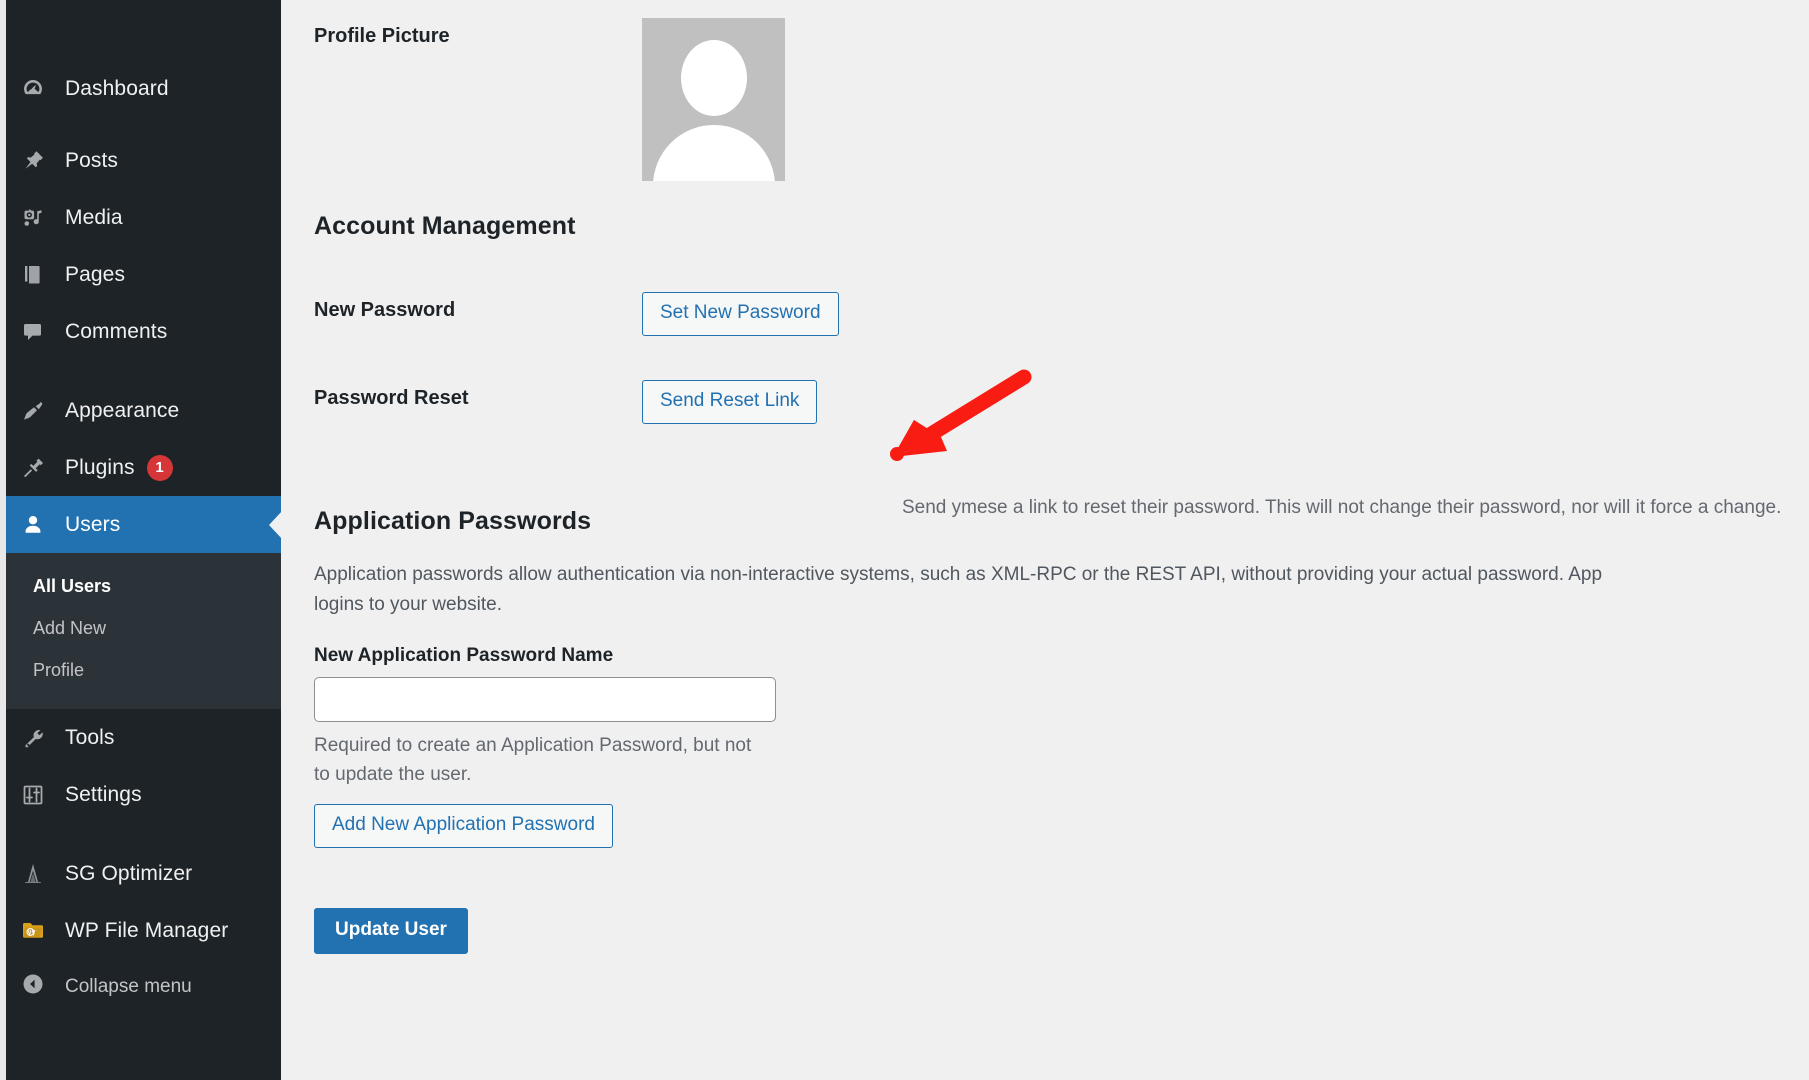  I want to click on profile-picture-row: Profile Picture, so click(549, 99).